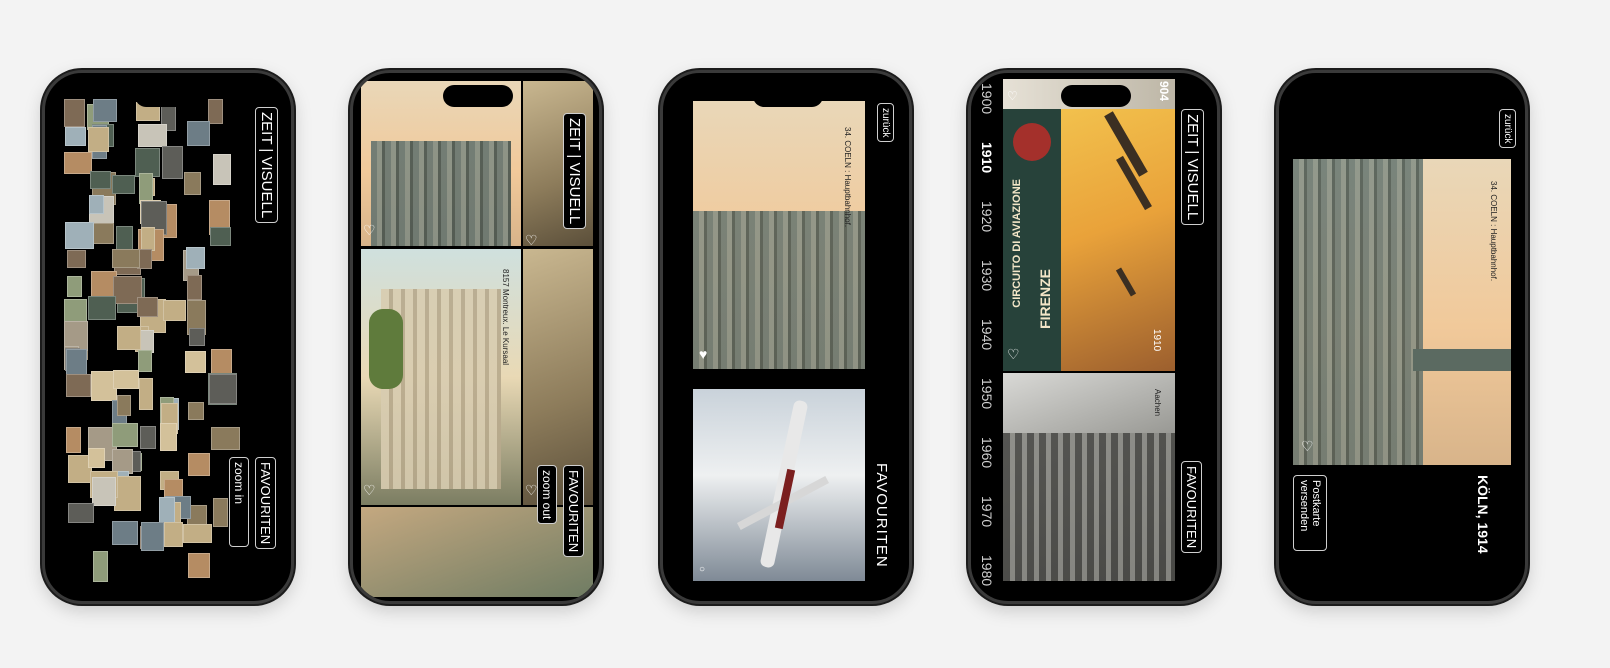 The width and height of the screenshot is (1610, 668). I want to click on postcard-street, so click(477, 552).